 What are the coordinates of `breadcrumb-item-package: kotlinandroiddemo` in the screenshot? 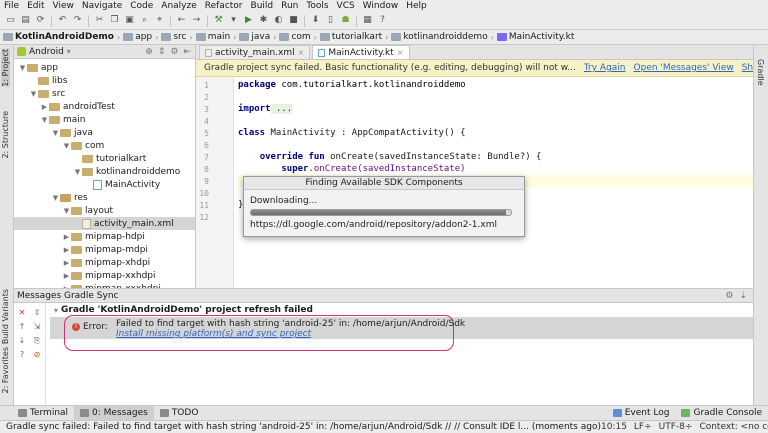 It's located at (439, 37).